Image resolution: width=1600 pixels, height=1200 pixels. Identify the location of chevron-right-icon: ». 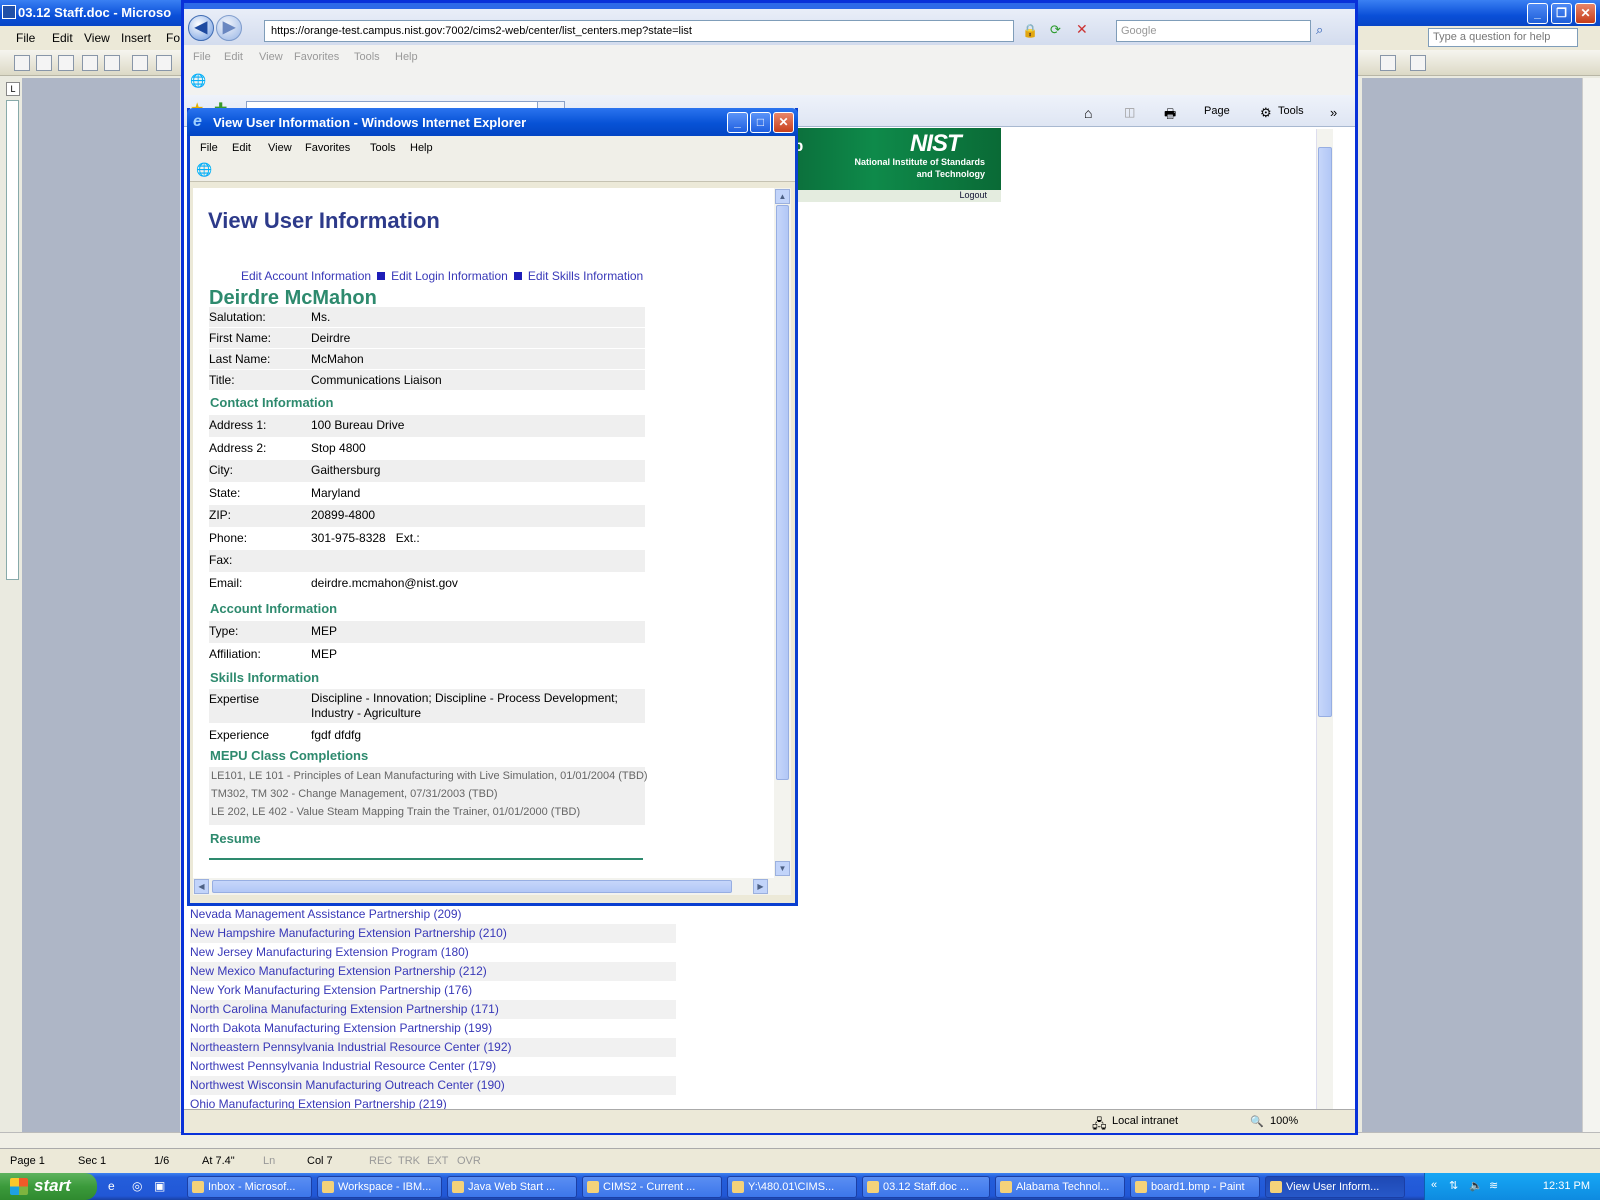
(1333, 112).